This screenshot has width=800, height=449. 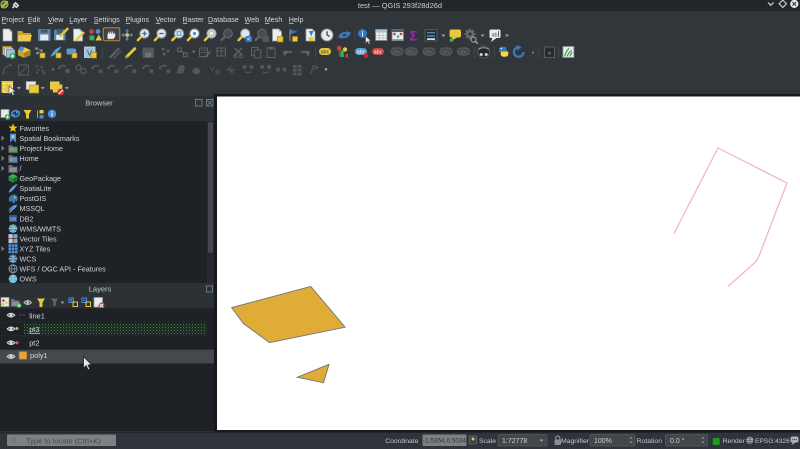 What do you see at coordinates (35, 248) in the screenshot?
I see `svg-text: XYZ Tiles` at bounding box center [35, 248].